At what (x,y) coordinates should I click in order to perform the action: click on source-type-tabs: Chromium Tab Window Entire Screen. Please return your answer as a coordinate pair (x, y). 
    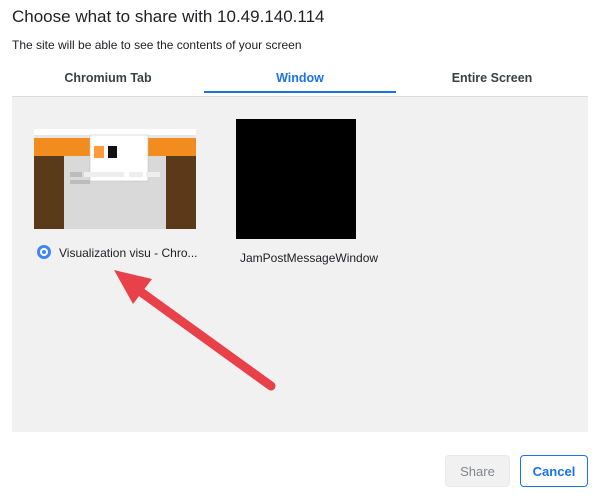
    Looking at the image, I should click on (300, 80).